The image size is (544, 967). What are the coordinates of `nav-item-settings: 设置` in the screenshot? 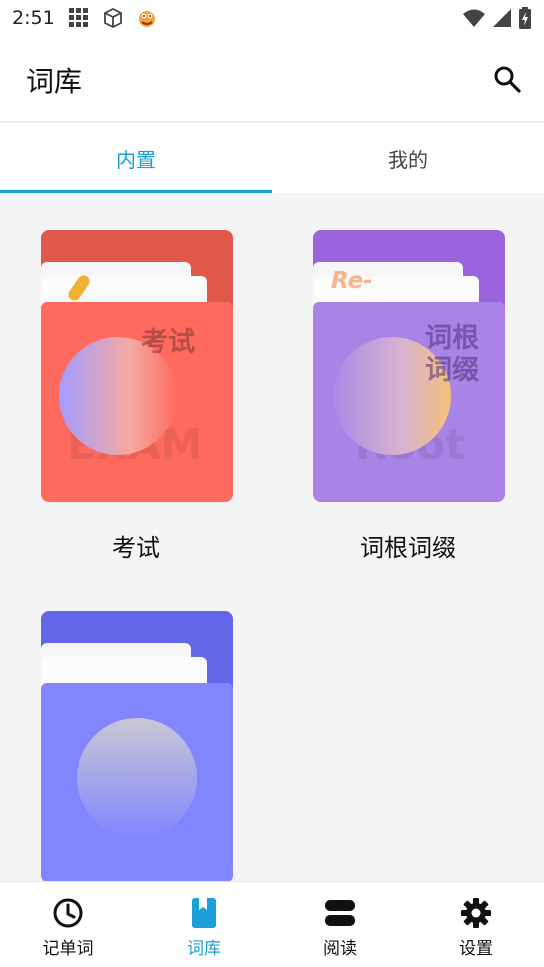 It's located at (476, 924).